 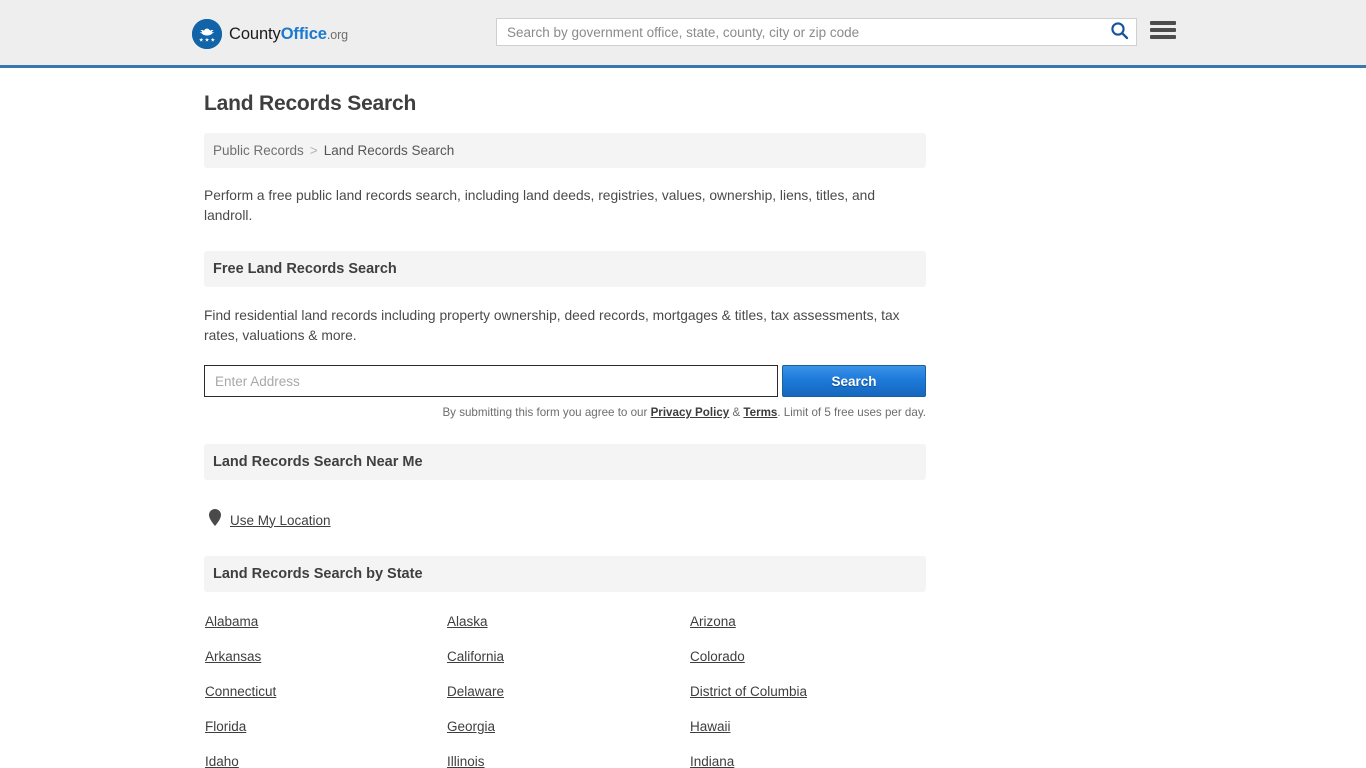 What do you see at coordinates (467, 621) in the screenshot?
I see `state-link: Alaska` at bounding box center [467, 621].